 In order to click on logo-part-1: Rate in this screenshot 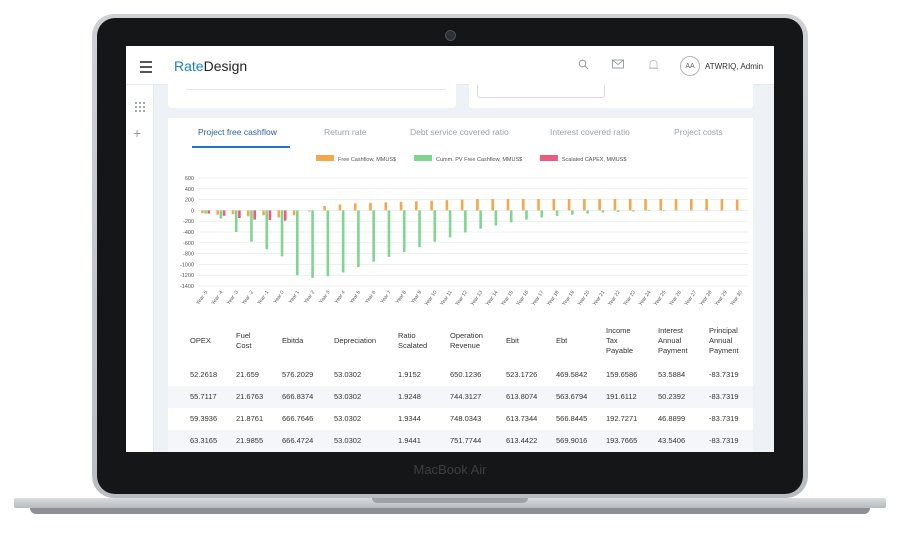, I will do `click(189, 66)`.